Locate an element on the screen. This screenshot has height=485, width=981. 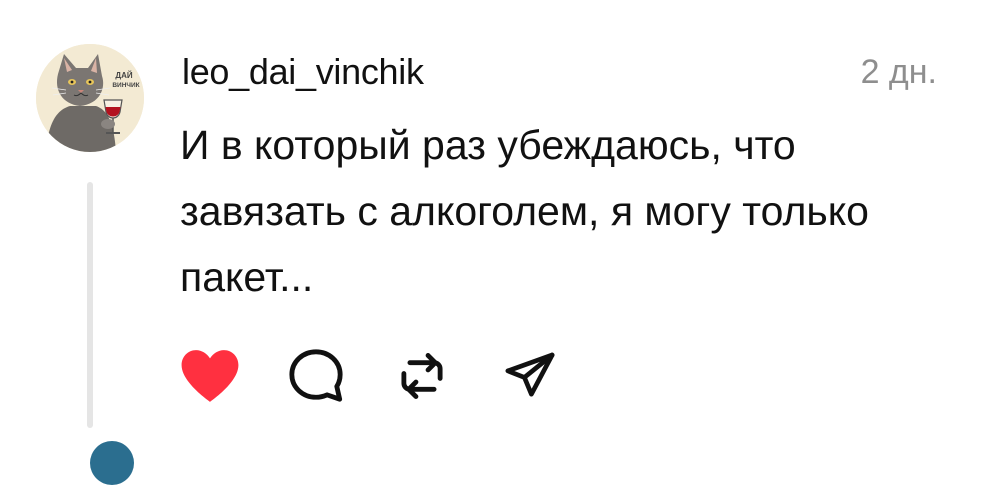
thread-line is located at coordinates (90, 305).